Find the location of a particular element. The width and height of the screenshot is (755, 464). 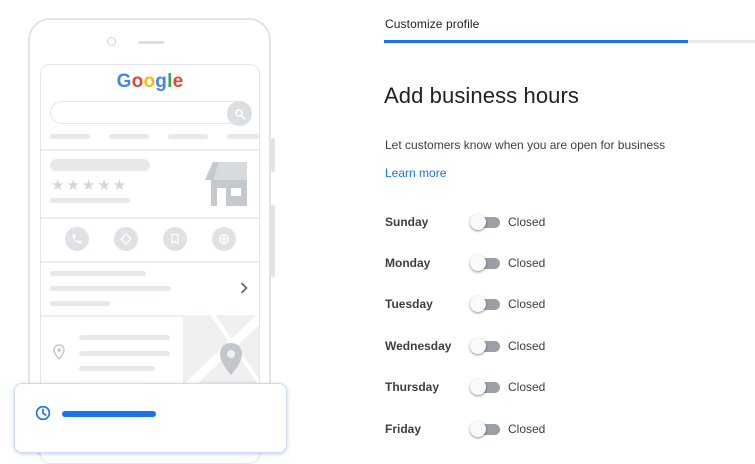

directions-icon is located at coordinates (126, 239).